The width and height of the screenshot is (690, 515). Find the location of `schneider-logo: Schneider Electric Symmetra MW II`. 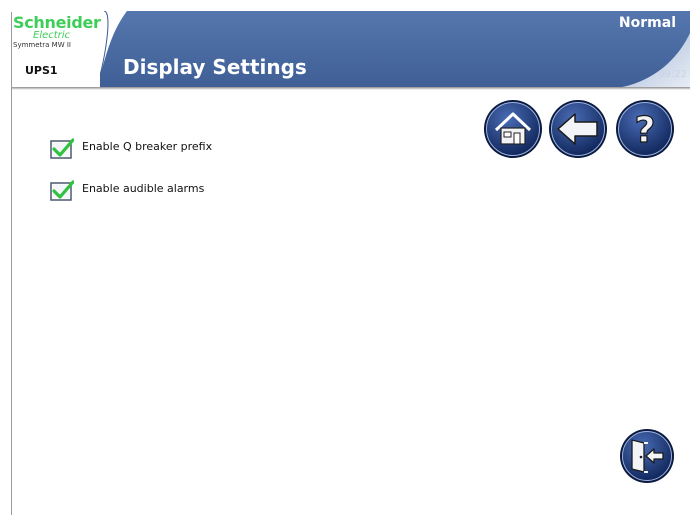

schneider-logo: Schneider Electric Symmetra MW II is located at coordinates (58, 38).